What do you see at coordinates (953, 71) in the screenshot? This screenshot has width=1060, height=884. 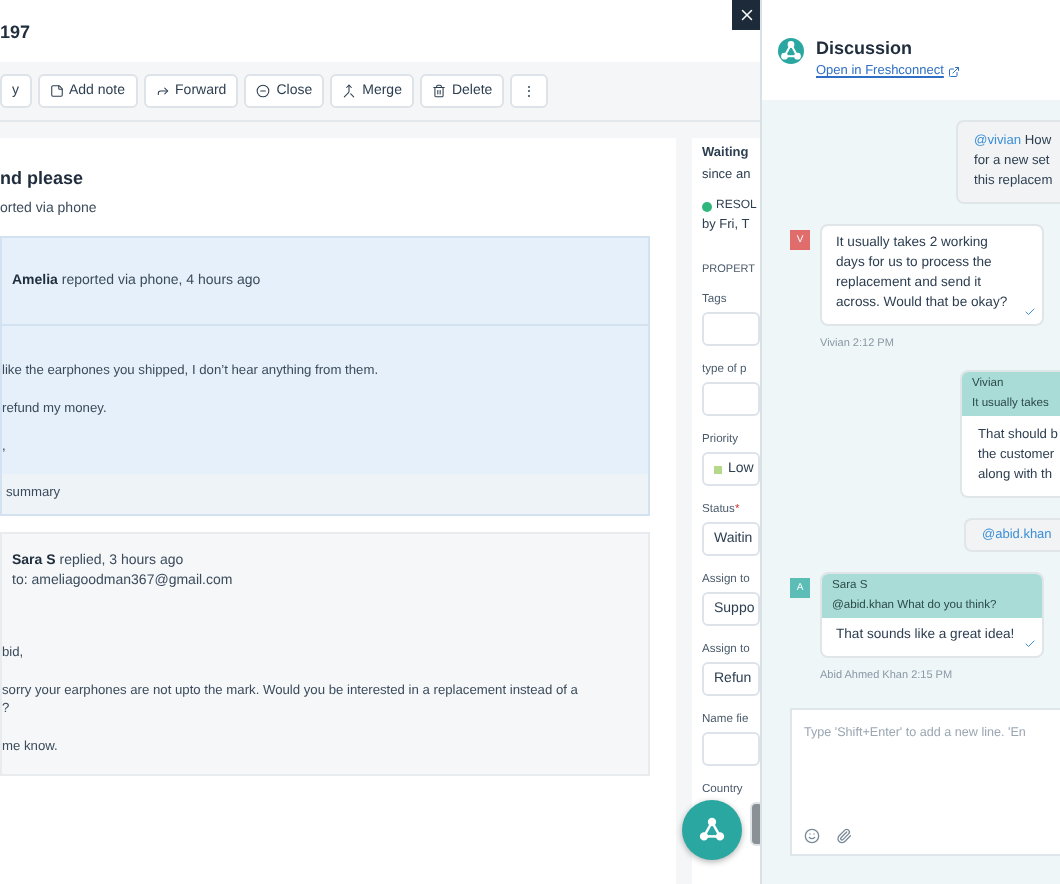 I see `external-link-icon` at bounding box center [953, 71].